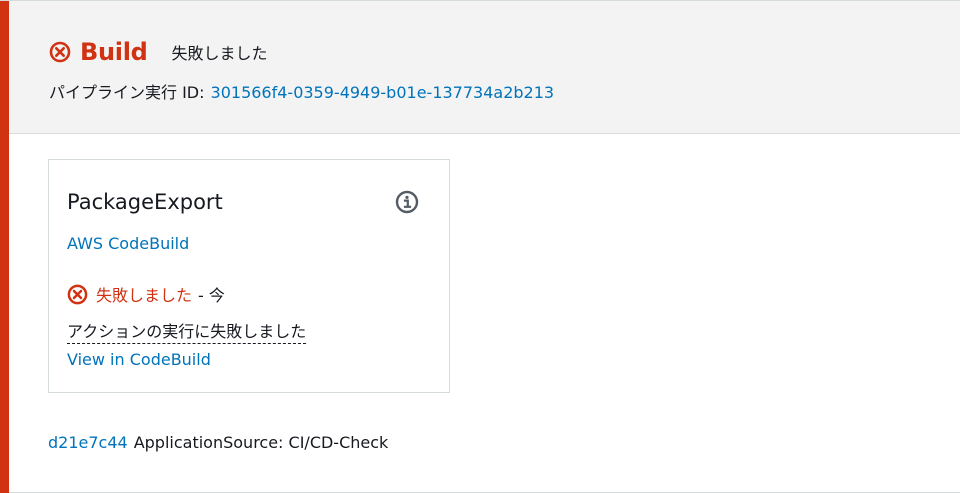  Describe the element at coordinates (139, 359) in the screenshot. I see `view-in-codebuild-link: View in CodeBuild` at that location.